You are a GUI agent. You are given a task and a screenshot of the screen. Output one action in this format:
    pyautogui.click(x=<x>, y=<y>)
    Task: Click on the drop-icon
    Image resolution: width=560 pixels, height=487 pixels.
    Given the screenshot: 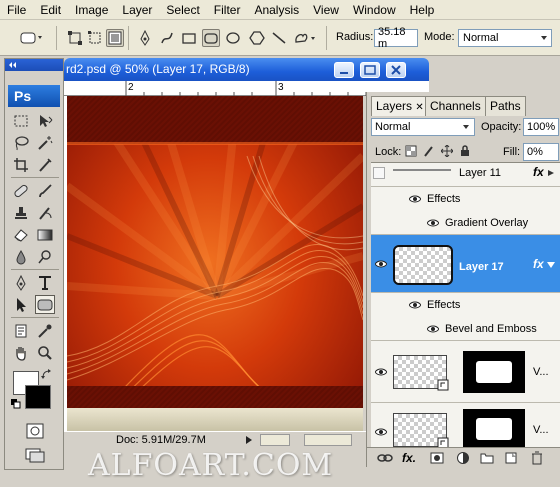 What is the action you would take?
    pyautogui.click(x=21, y=256)
    